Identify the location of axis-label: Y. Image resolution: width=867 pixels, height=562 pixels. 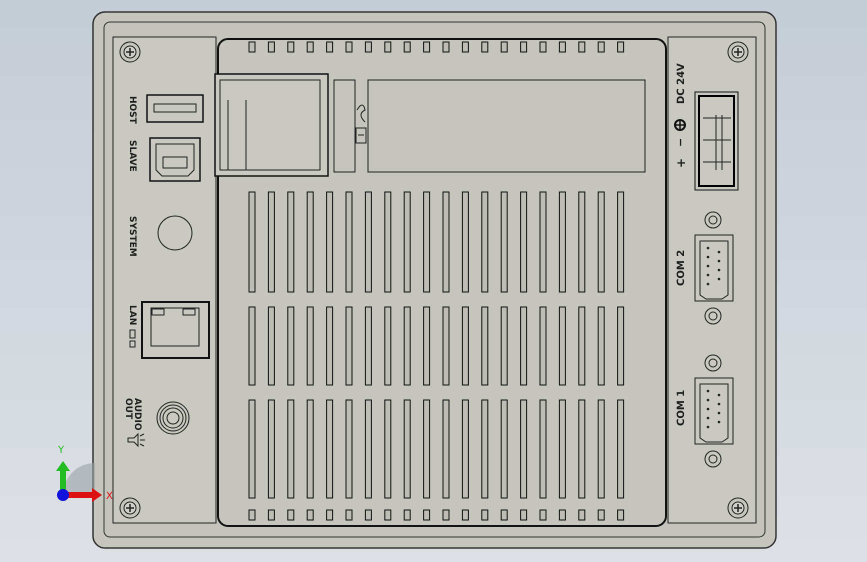
(61, 450).